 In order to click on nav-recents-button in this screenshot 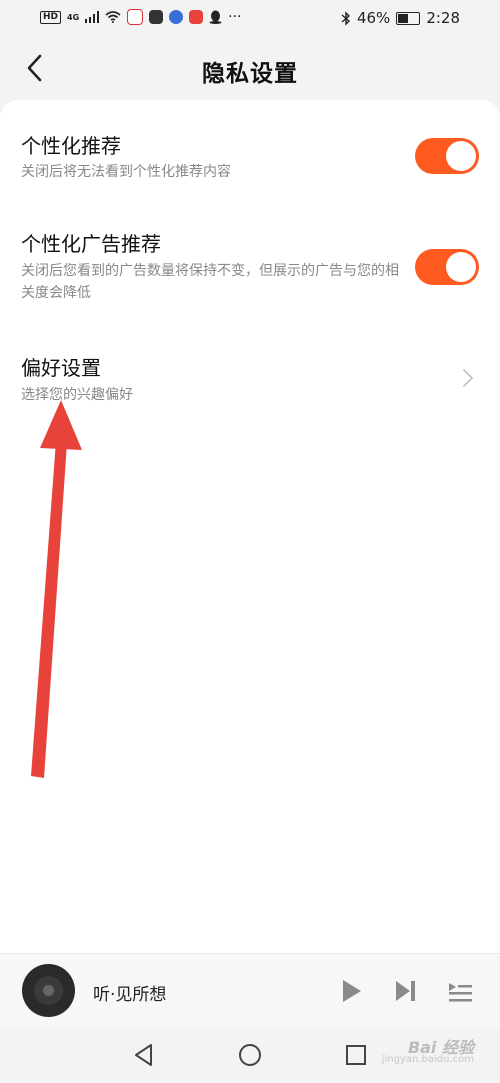, I will do `click(356, 1055)`.